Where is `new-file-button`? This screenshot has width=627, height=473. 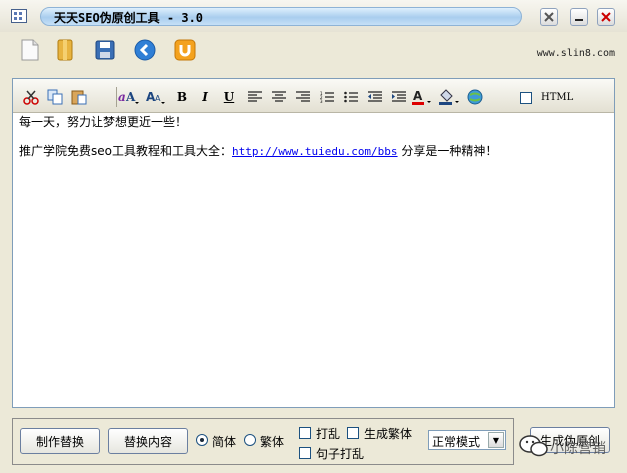
new-file-button is located at coordinates (30, 50).